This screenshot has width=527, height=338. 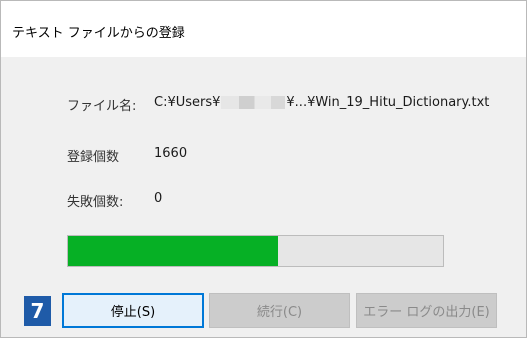 I want to click on file-path-suffix: ¥...¥Win_19_Hitu_Dictionary.txt, so click(x=388, y=102).